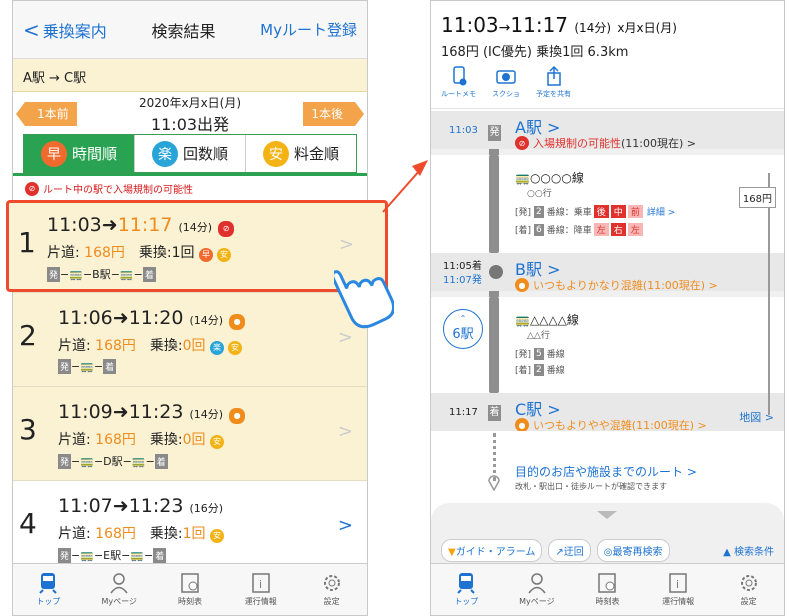  What do you see at coordinates (595, 211) in the screenshot?
I see `line1-platform-dep: [発] 2 番線：乗車後中前詳細 >` at bounding box center [595, 211].